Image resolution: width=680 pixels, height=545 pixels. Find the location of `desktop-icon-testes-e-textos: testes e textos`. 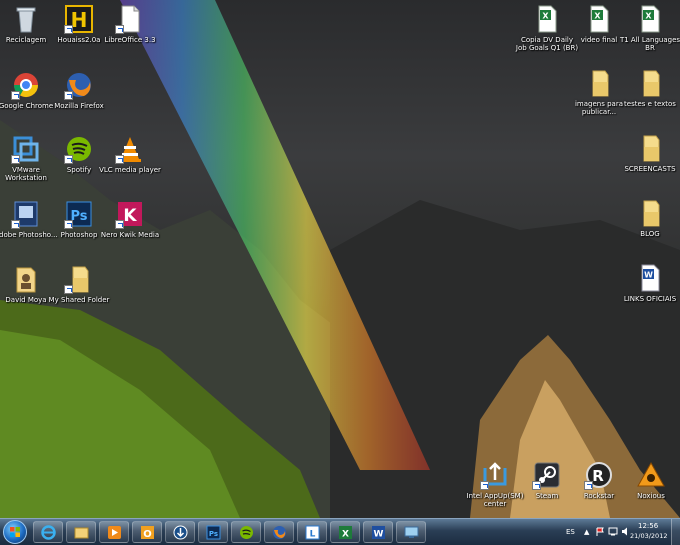

desktop-icon-testes-e-textos: testes e textos is located at coordinates (649, 88).